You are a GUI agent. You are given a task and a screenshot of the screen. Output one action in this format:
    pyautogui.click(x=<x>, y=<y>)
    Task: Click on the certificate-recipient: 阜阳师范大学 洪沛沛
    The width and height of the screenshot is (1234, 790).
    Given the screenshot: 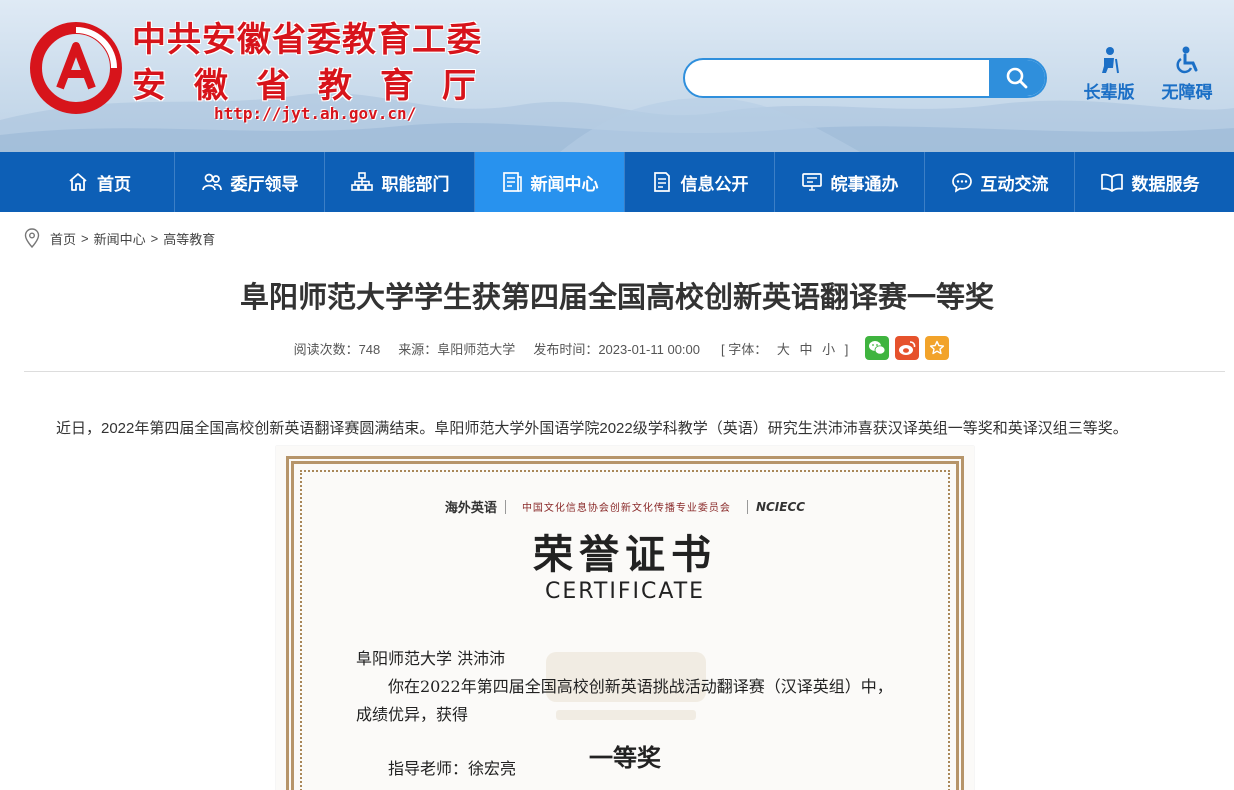 What is the action you would take?
    pyautogui.click(x=431, y=658)
    